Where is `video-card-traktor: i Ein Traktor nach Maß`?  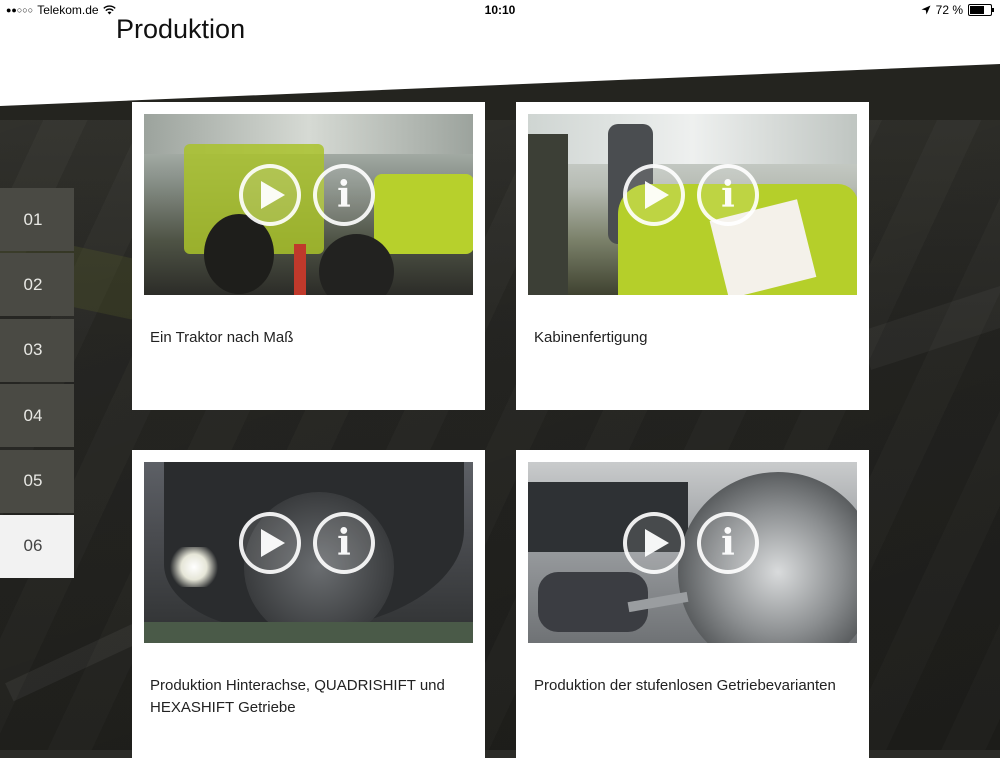
video-card-traktor: i Ein Traktor nach Maß is located at coordinates (308, 256).